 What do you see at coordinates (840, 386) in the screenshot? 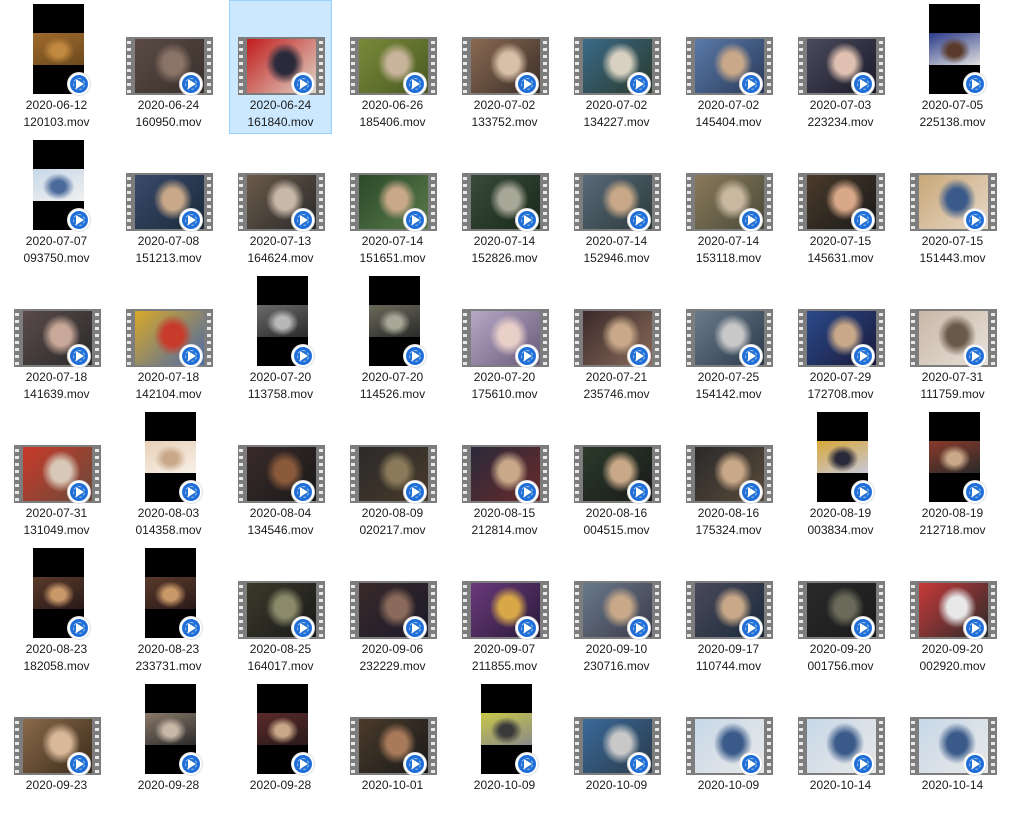
I see `file-name: 2020-07-29 172708.mov` at bounding box center [840, 386].